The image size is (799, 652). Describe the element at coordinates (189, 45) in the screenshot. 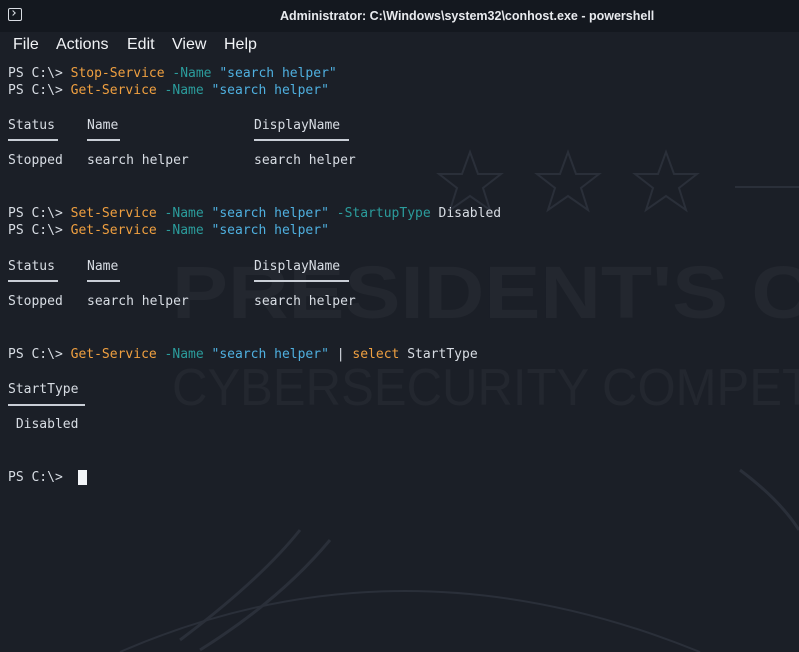

I see `menu-view: View` at that location.